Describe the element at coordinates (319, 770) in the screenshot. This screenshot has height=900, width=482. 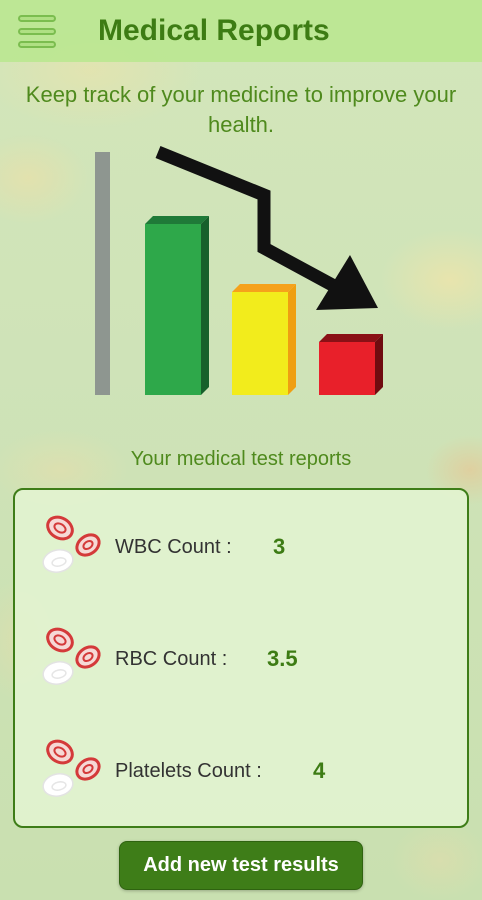
I see `report-value: 4` at that location.